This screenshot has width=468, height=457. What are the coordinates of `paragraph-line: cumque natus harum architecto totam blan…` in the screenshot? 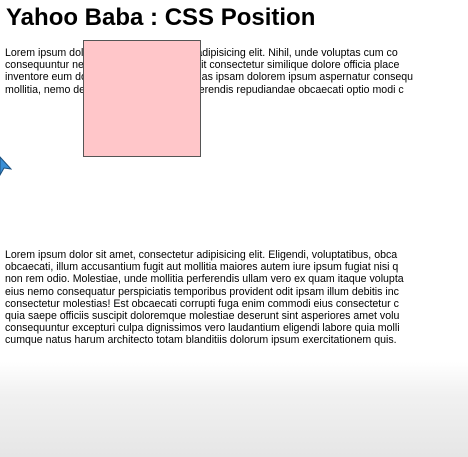 It's located at (201, 340).